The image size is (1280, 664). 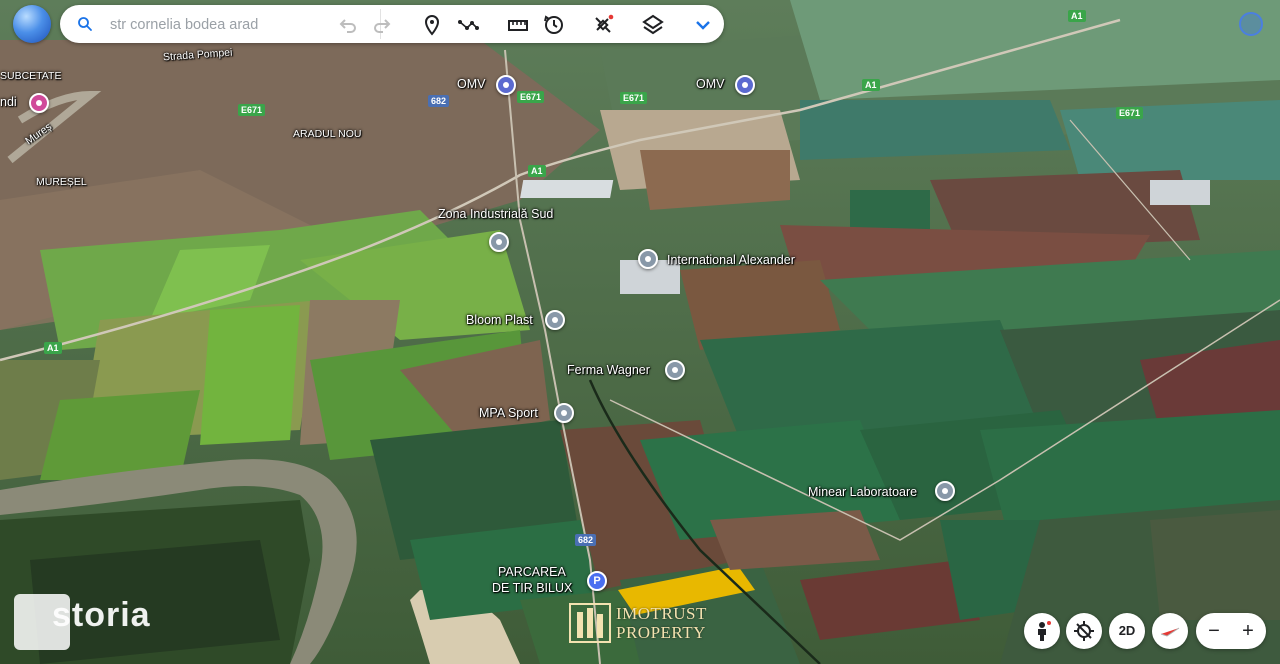 I want to click on 2d-toggle-button: 2D, so click(x=1127, y=631).